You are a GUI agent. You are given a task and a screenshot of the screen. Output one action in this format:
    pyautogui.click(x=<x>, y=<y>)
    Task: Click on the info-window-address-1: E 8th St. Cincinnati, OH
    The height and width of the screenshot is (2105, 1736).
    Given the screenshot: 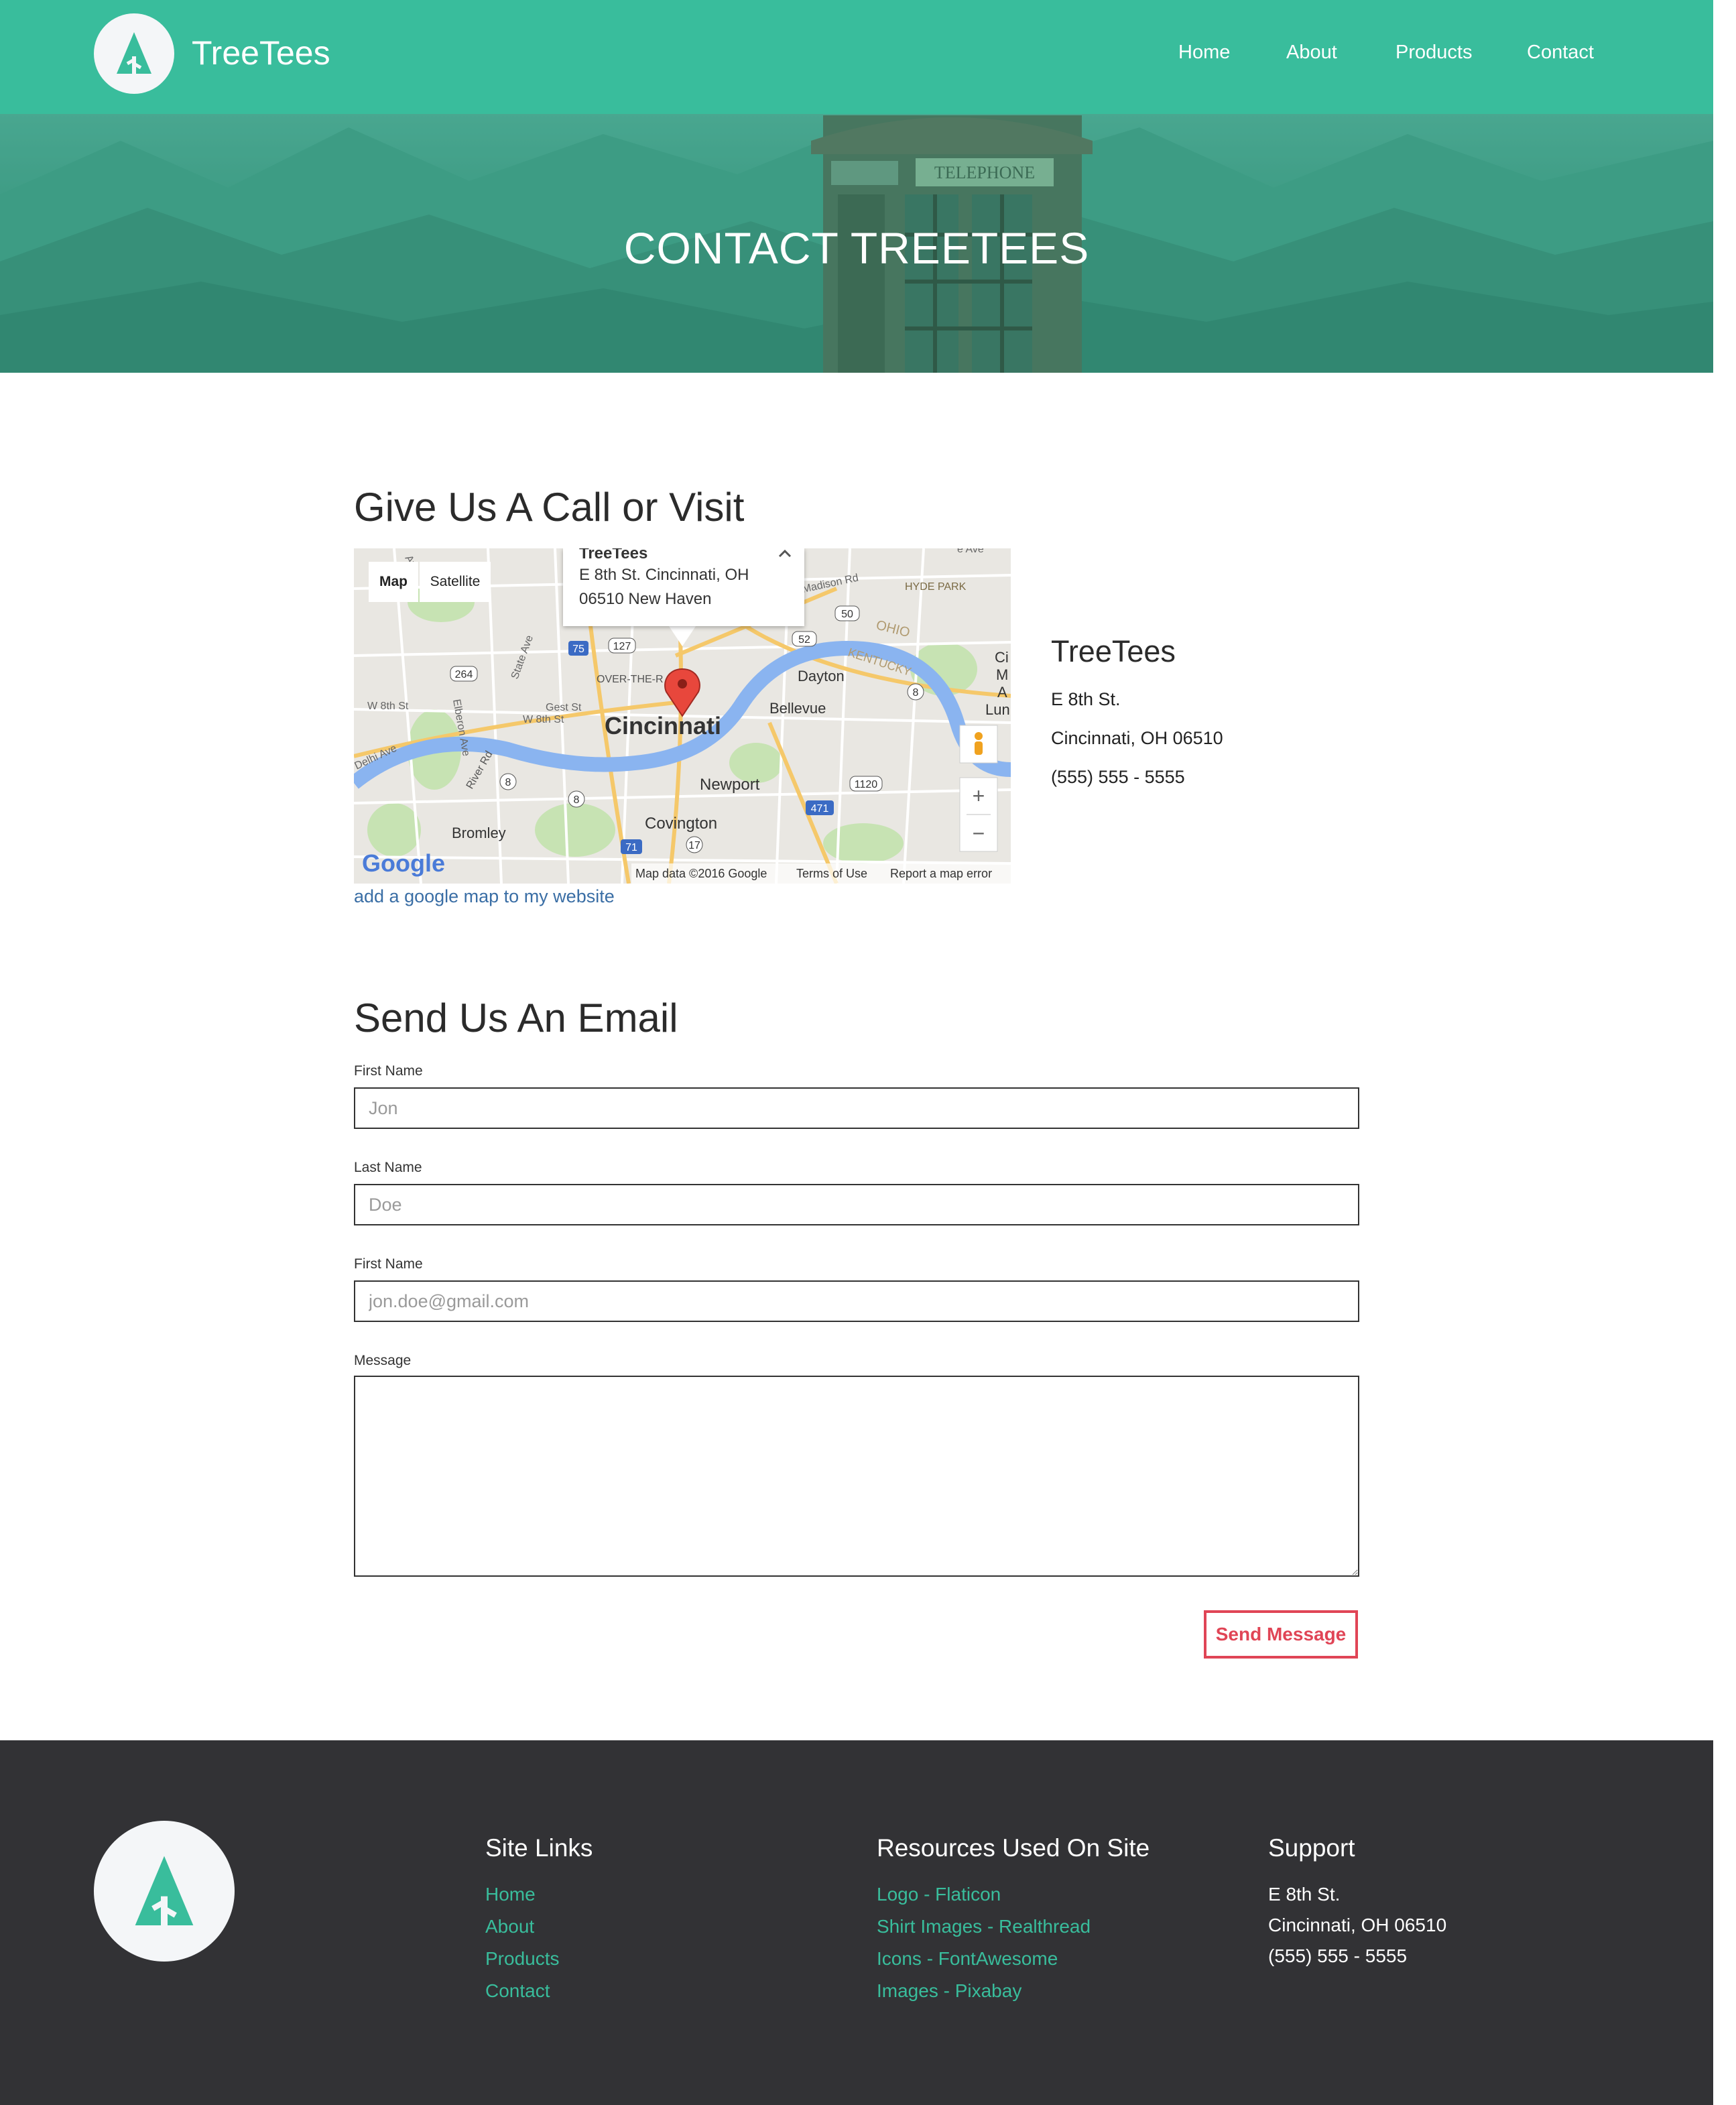 What is the action you would take?
    pyautogui.click(x=664, y=575)
    